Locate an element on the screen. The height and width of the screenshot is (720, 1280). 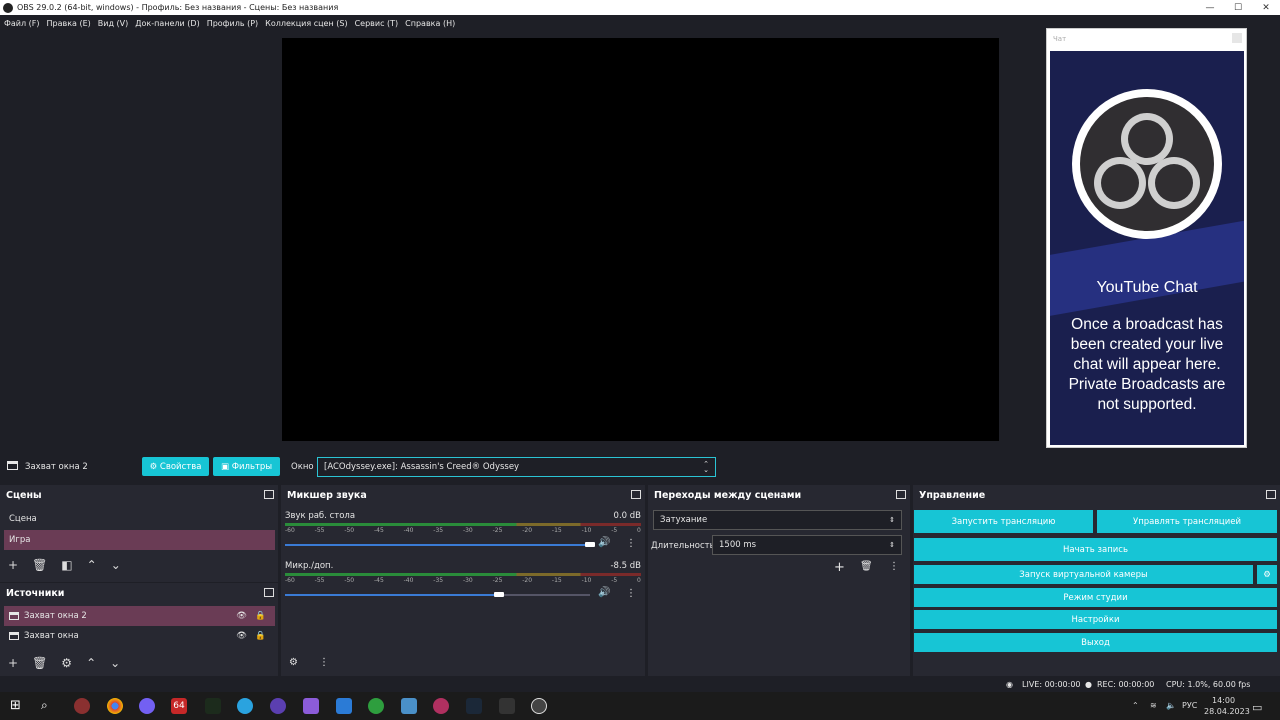
source-item: Захват окна 👁 🔒 is located at coordinates (139, 636).